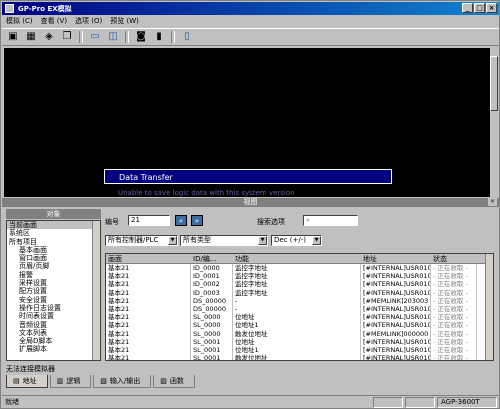  I want to click on menu-options: 选项 (O), so click(88, 21).